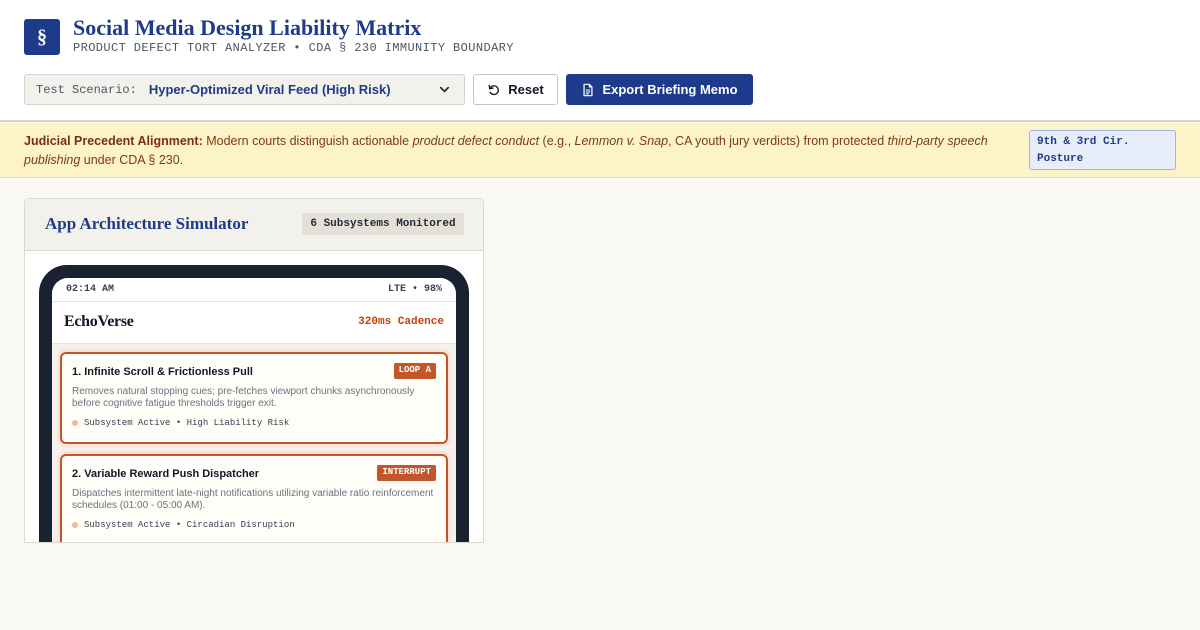  Describe the element at coordinates (401, 322) in the screenshot. I see `cadence-indicator: 320ms Cadence` at that location.